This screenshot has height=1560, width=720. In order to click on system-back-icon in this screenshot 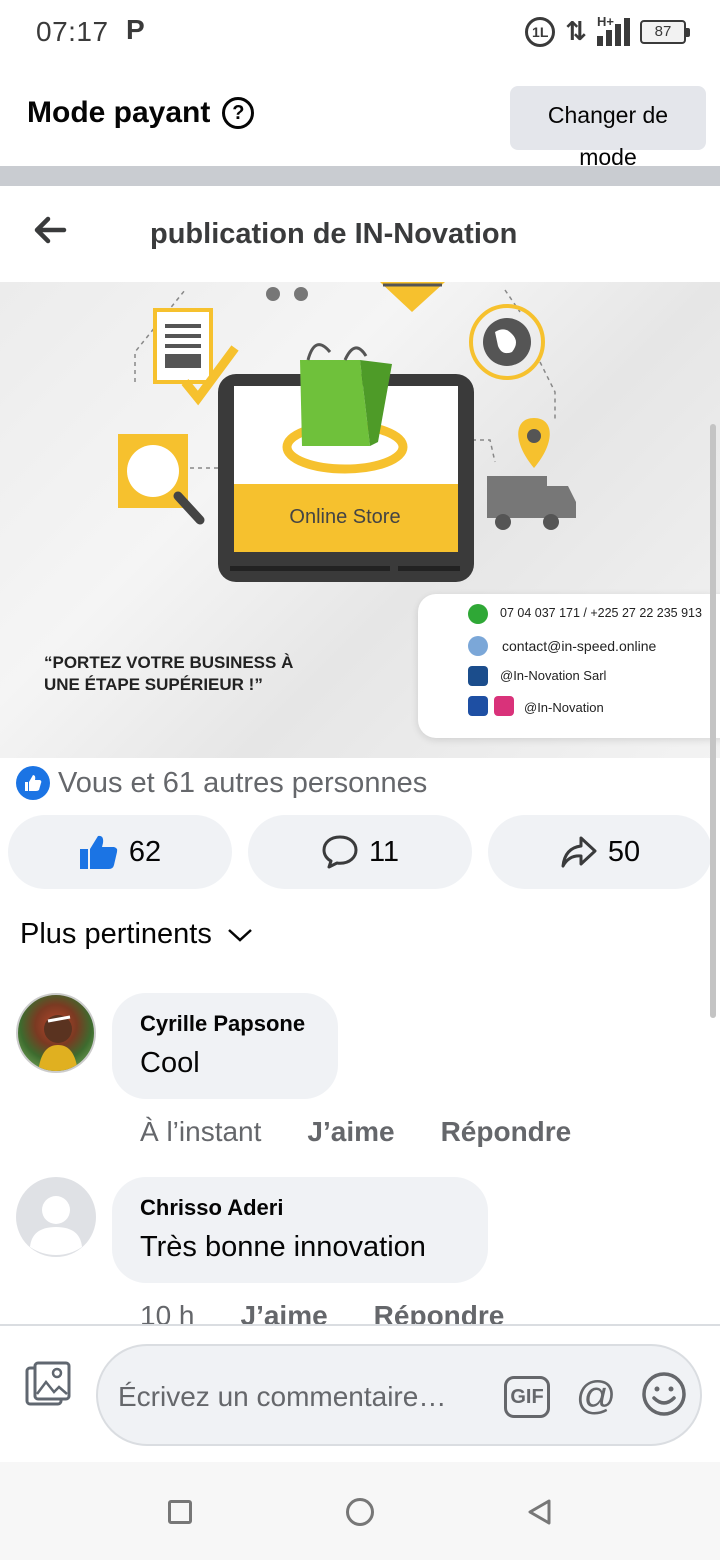, I will do `click(540, 1512)`.